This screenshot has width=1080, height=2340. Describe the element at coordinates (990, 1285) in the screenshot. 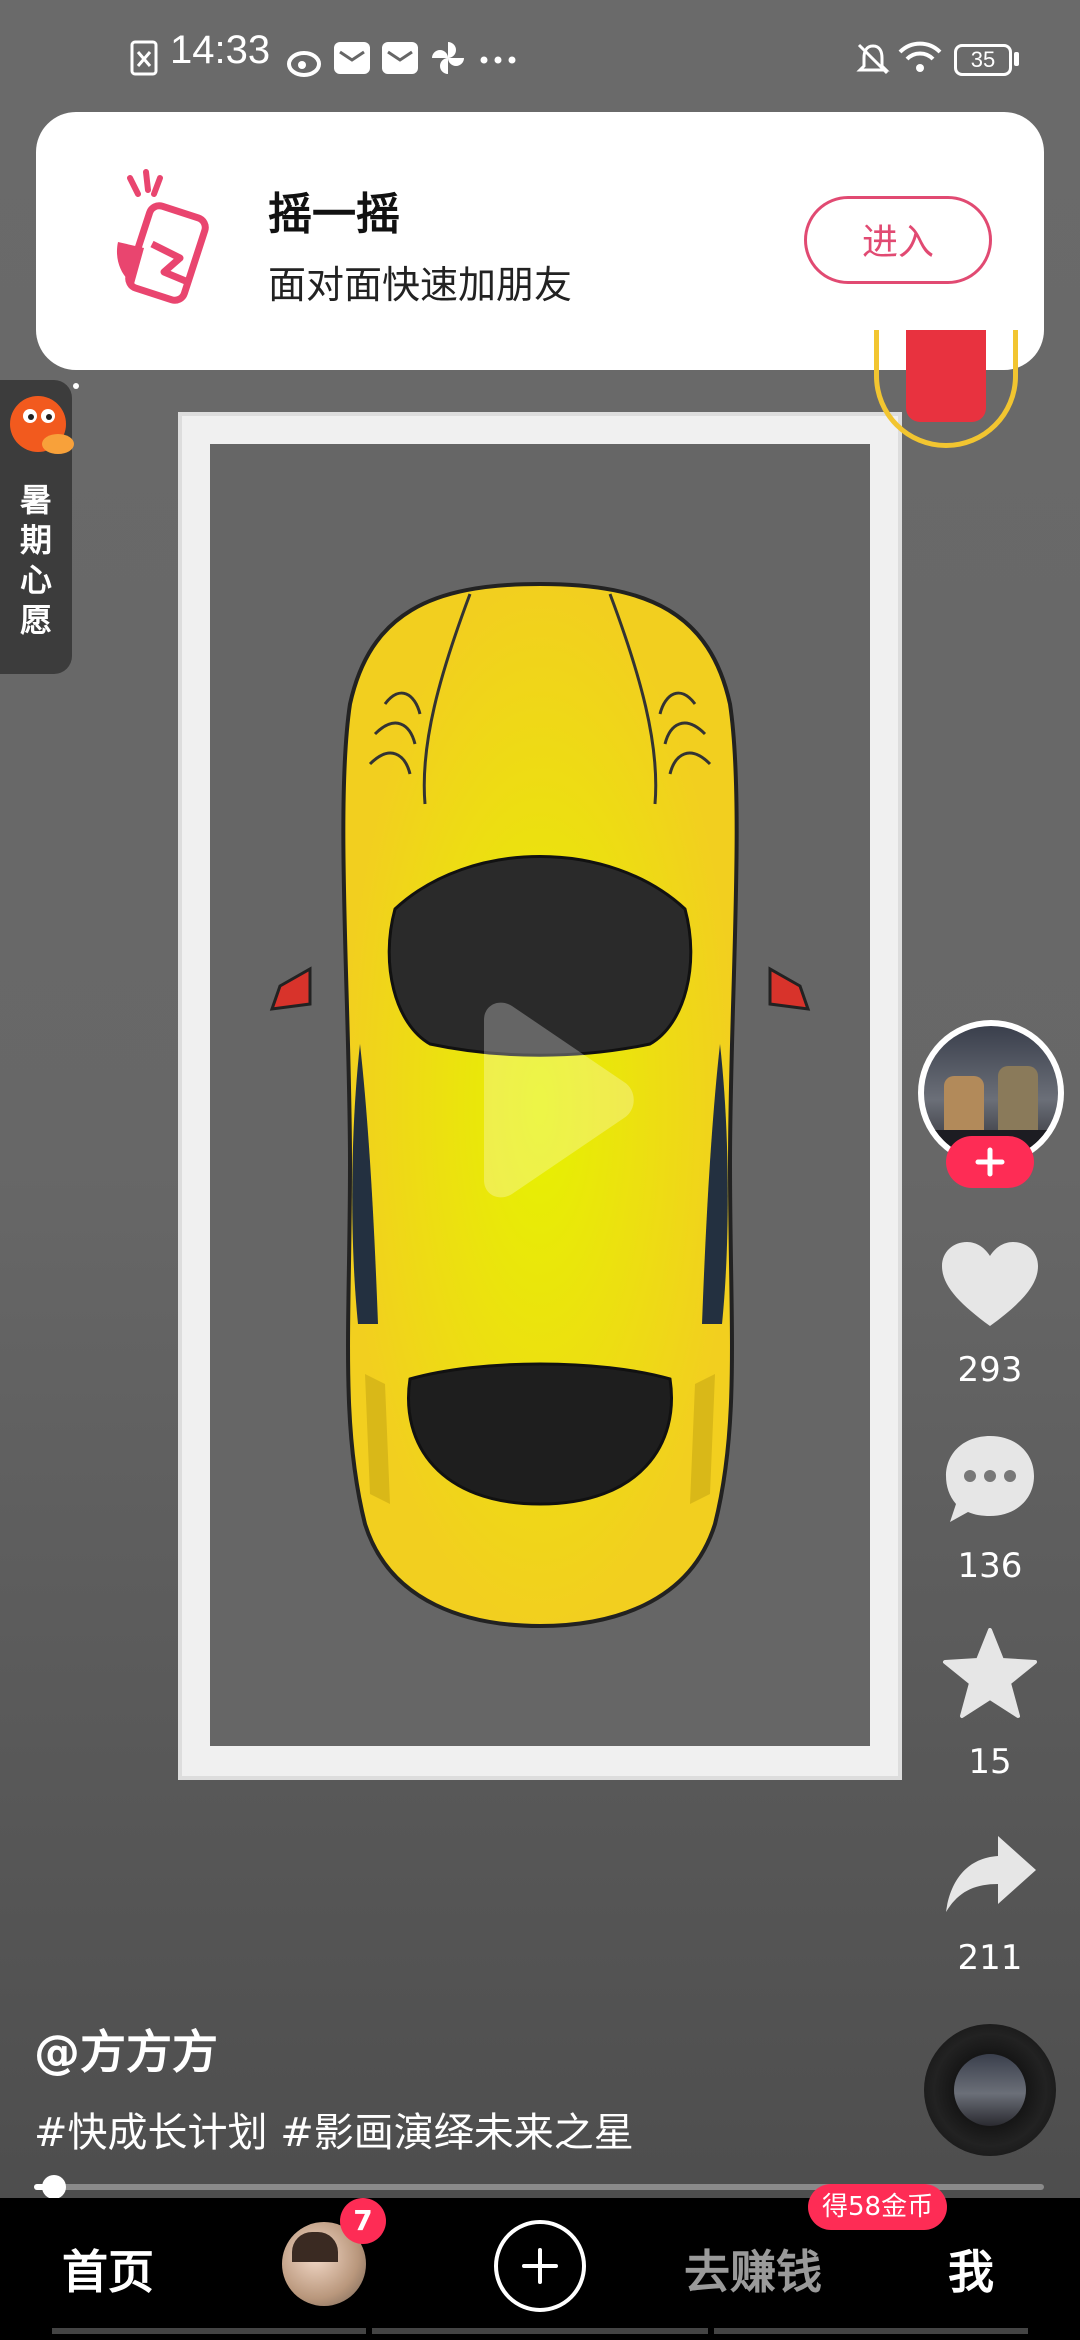

I see `like-icon` at that location.